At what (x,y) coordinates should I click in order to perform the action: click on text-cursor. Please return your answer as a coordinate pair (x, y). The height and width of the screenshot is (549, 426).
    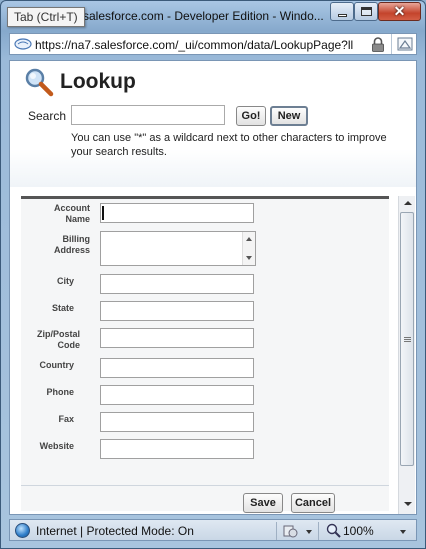
    Looking at the image, I should click on (103, 213).